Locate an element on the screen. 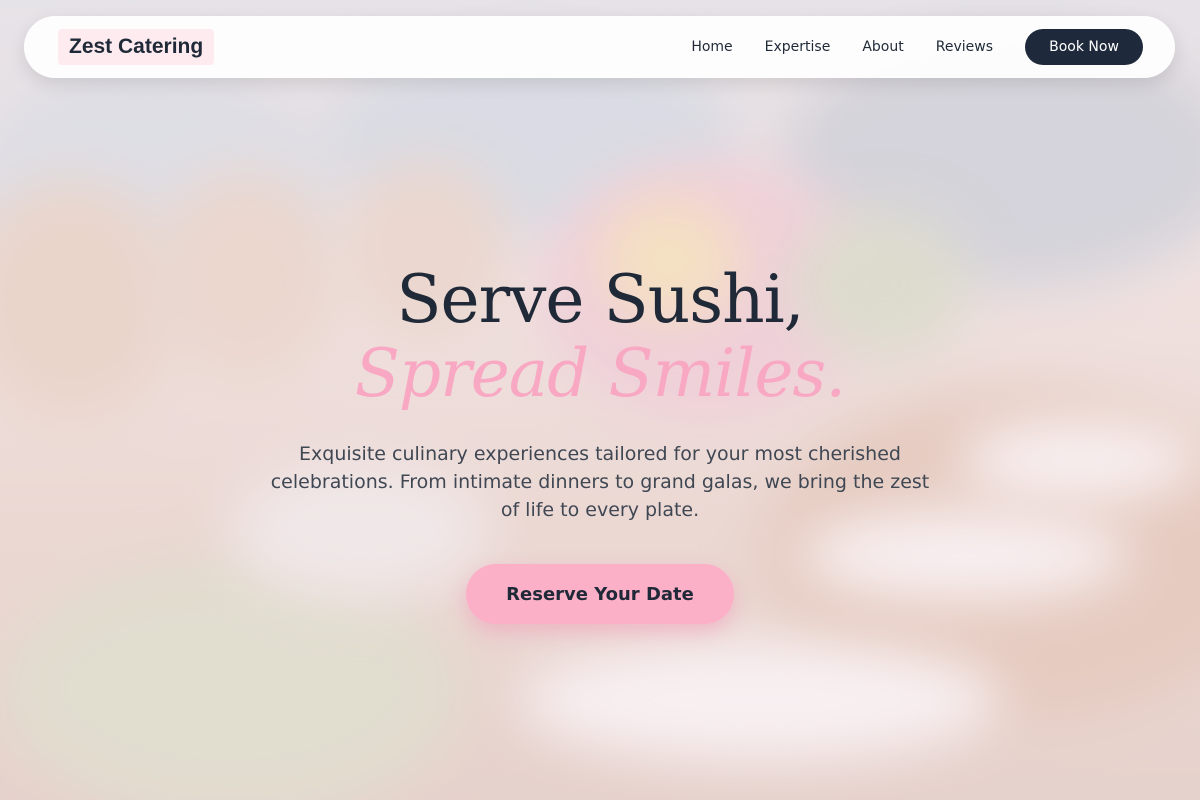  nav-link-home: Home is located at coordinates (711, 47).